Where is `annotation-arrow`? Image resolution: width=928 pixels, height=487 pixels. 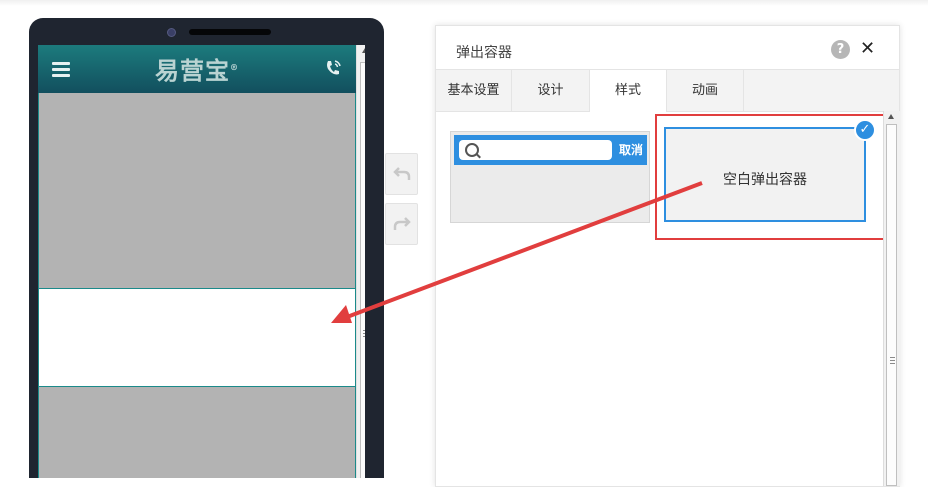
annotation-arrow is located at coordinates (517, 252).